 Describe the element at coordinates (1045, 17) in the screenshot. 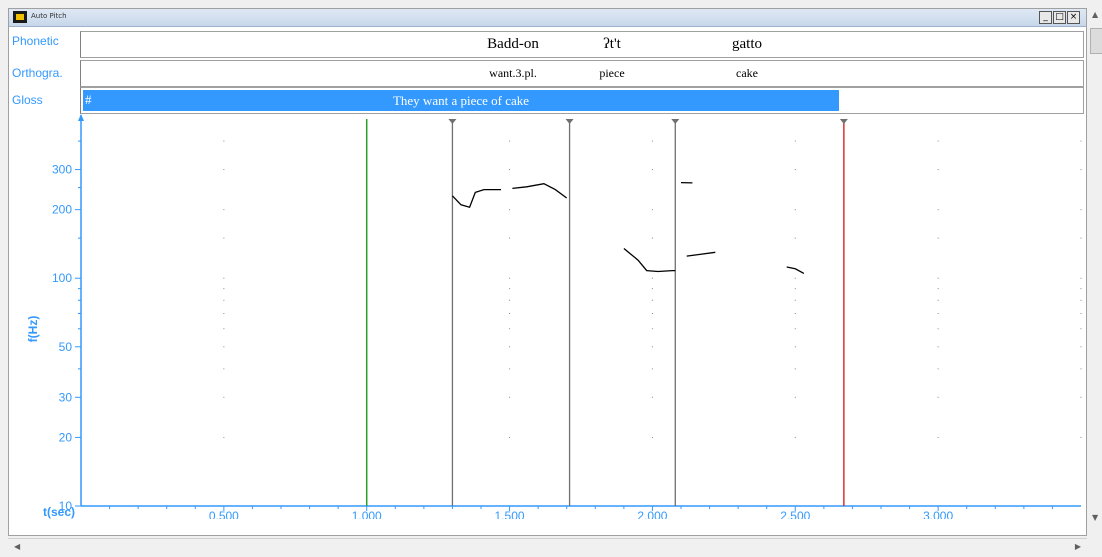

I see `minimize-button: _` at that location.